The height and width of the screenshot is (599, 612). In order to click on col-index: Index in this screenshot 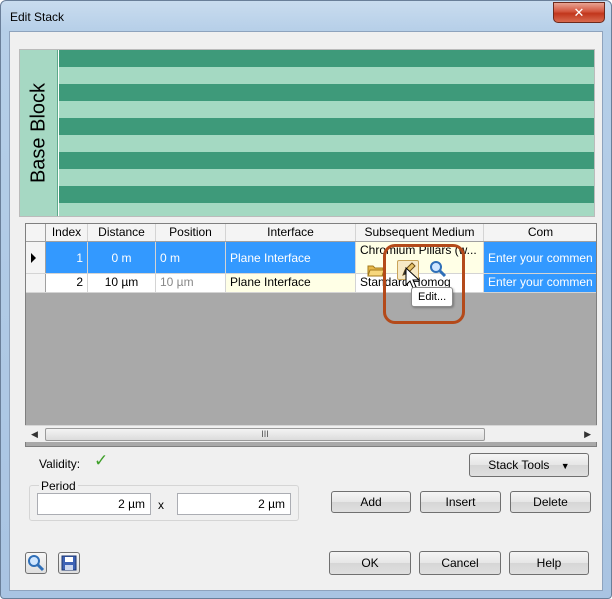, I will do `click(67, 232)`.